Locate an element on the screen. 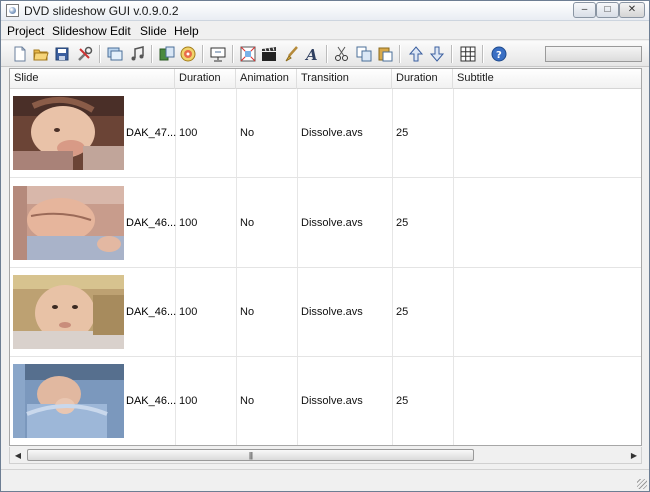  status-bar is located at coordinates (325, 480).